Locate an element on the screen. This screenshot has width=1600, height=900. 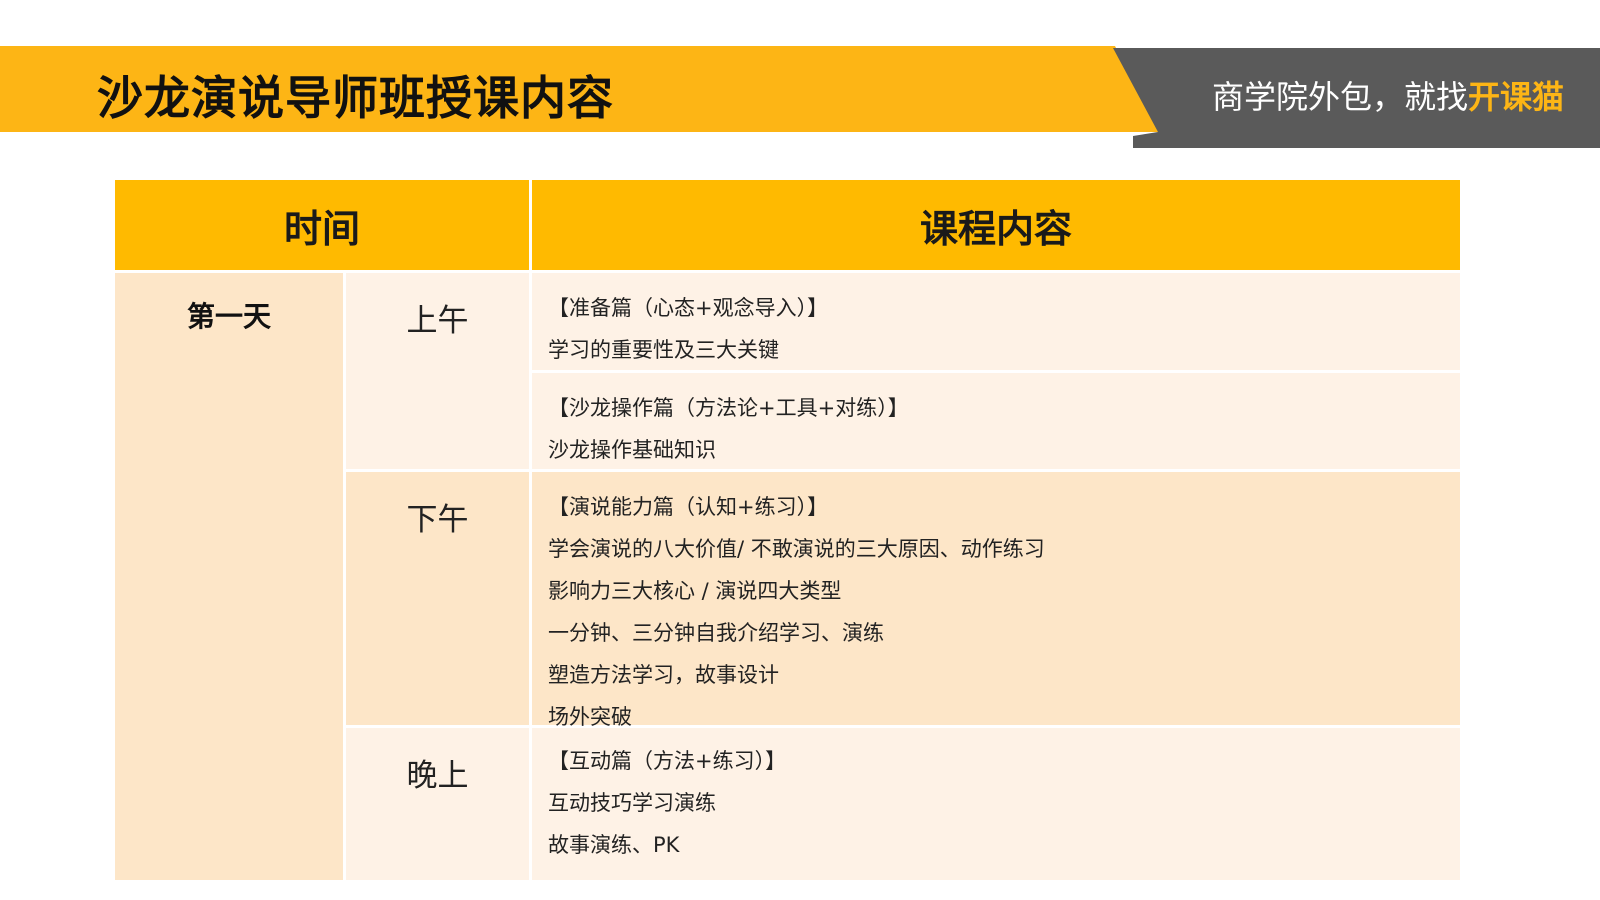
period-label-afternoon: 下午 is located at coordinates (437, 520).